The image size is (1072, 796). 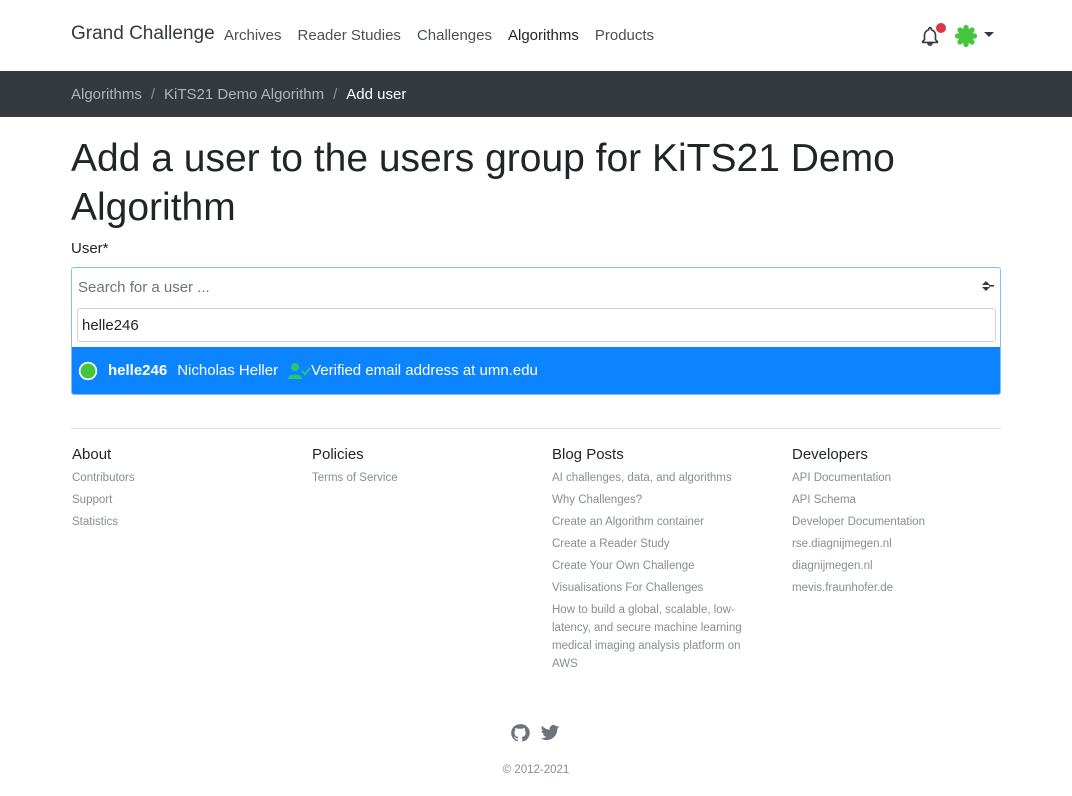 What do you see at coordinates (652, 522) in the screenshot?
I see `footer-link: Create an Algorithm container` at bounding box center [652, 522].